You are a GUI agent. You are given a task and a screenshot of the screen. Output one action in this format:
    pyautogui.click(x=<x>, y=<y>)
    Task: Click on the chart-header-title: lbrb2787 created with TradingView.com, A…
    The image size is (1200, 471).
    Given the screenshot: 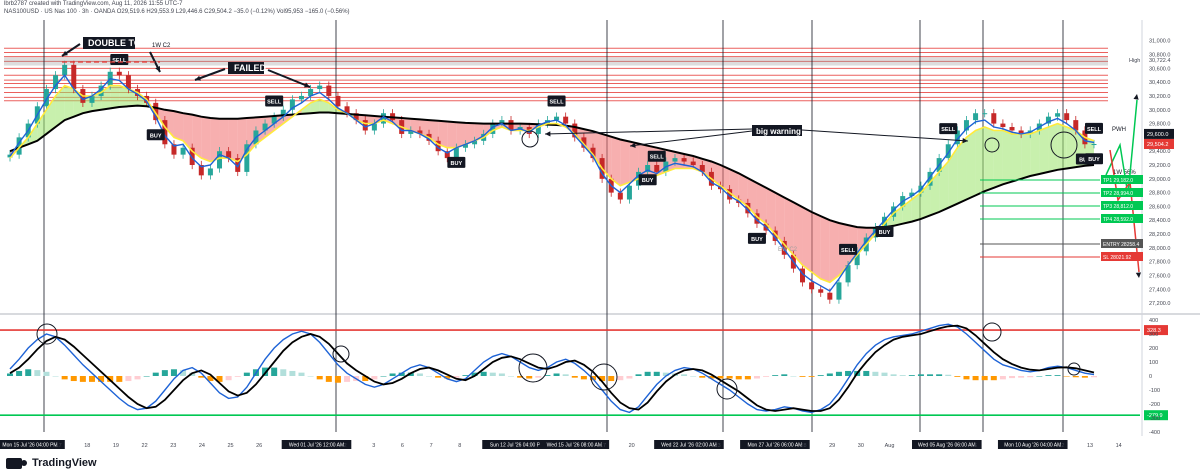 What is the action you would take?
    pyautogui.click(x=93, y=4)
    